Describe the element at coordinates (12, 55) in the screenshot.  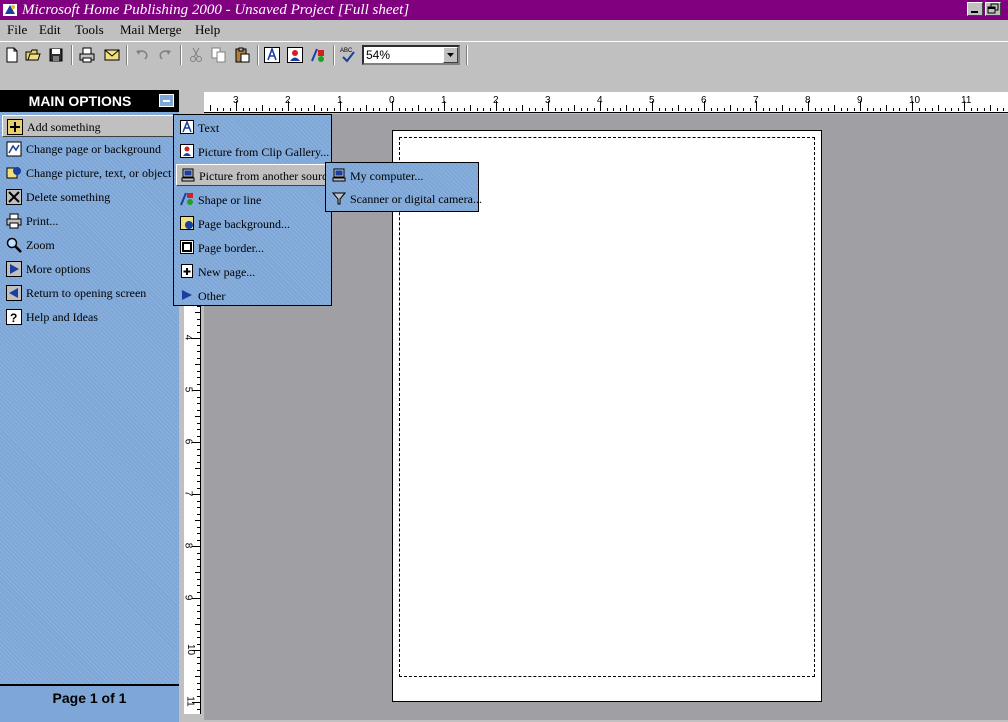
I see `new-icon` at that location.